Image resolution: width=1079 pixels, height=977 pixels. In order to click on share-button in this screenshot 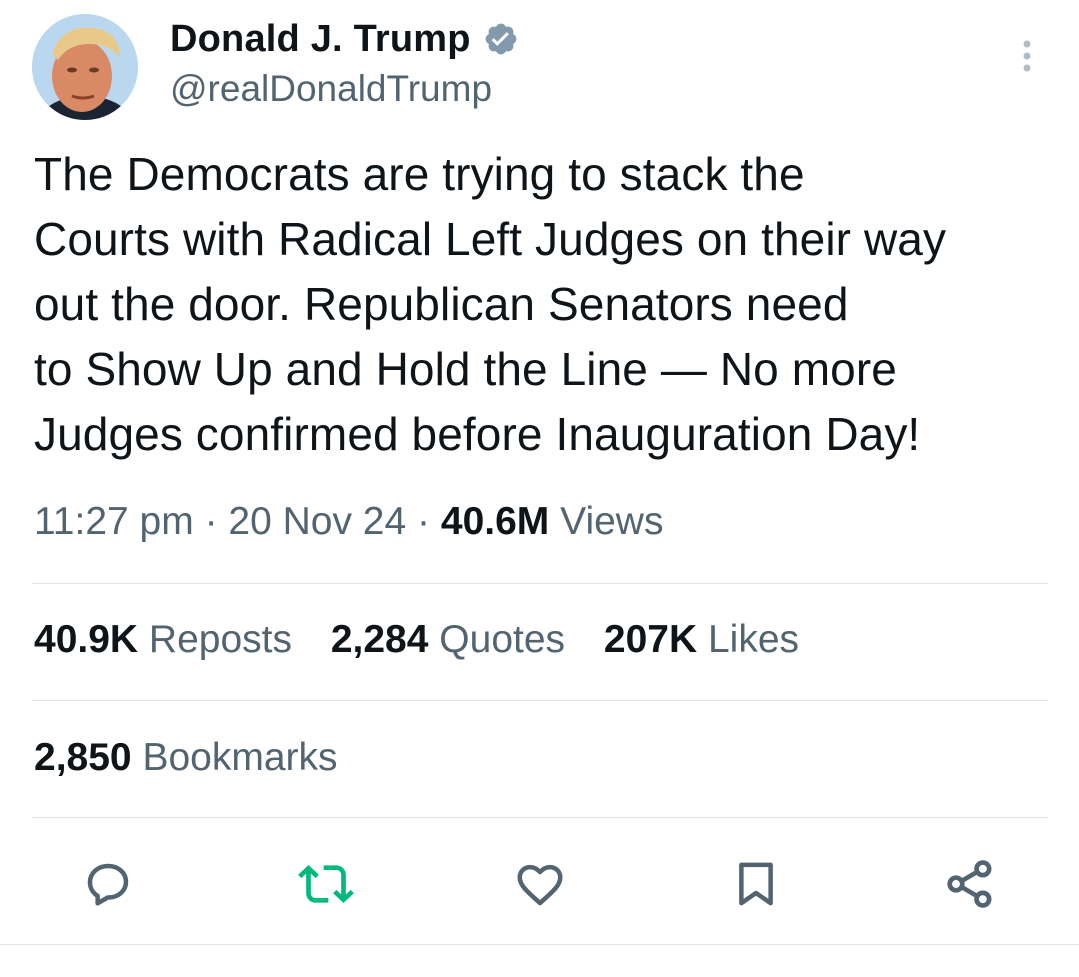, I will do `click(970, 884)`.